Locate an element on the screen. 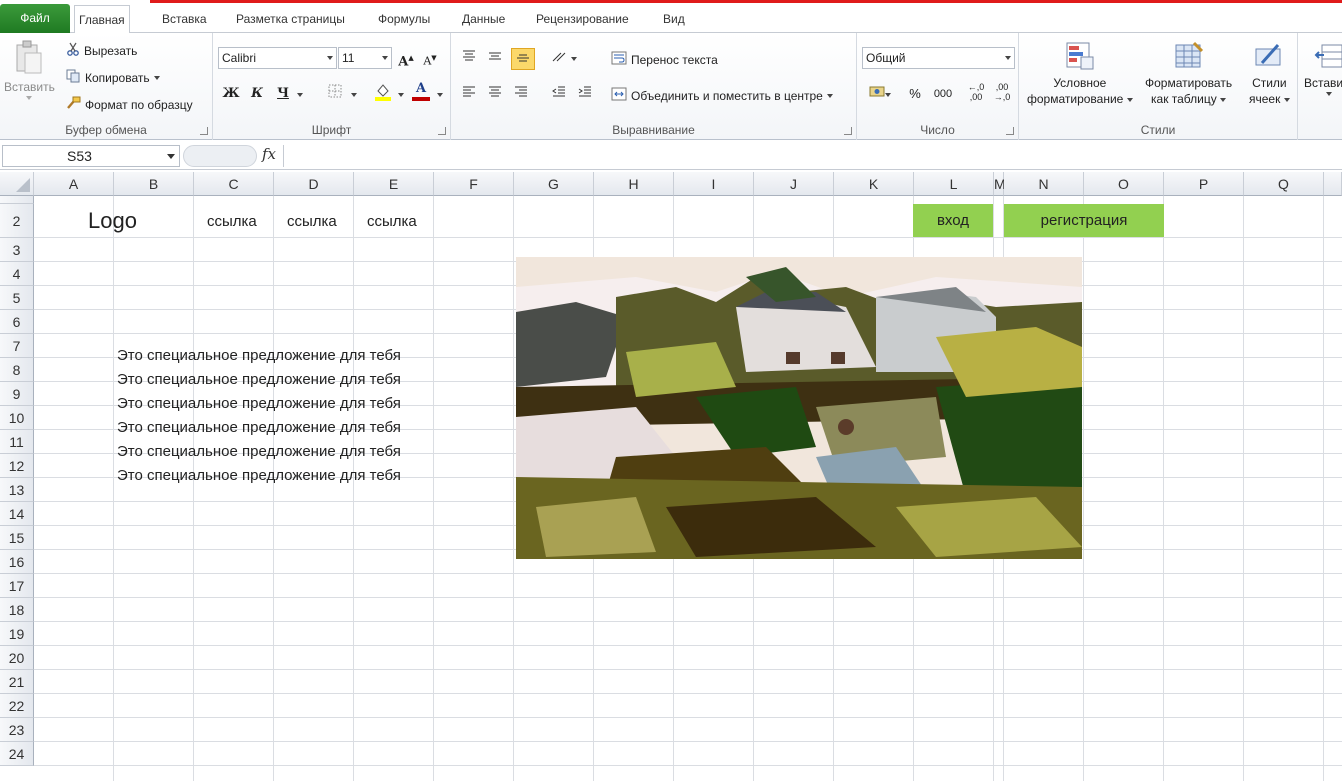  row-header-sliver is located at coordinates (17, 200).